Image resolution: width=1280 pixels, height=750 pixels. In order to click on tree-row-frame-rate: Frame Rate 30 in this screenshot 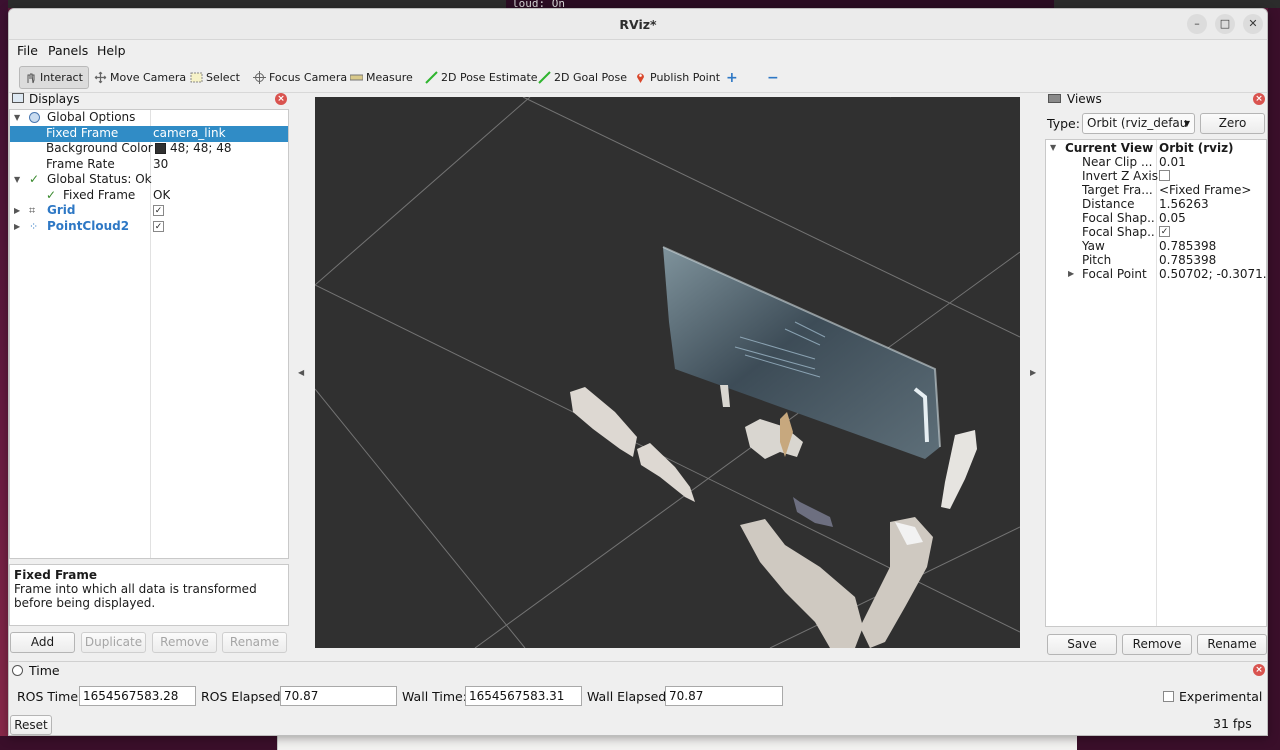, I will do `click(149, 165)`.